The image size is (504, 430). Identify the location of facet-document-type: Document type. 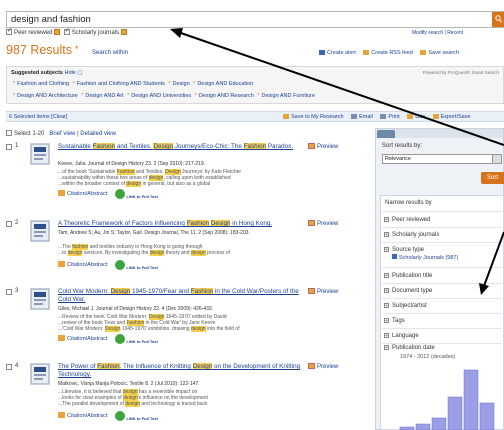
(408, 291).